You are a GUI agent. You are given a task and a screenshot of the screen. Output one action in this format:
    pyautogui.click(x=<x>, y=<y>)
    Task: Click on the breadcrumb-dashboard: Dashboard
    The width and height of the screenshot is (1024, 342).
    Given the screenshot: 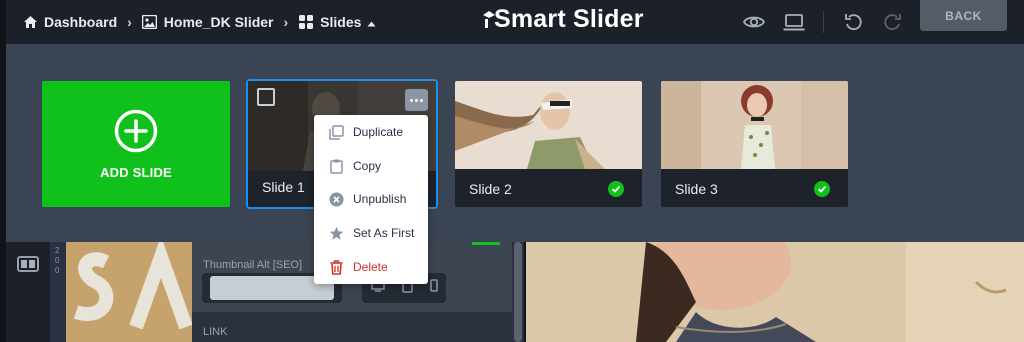 What is the action you would take?
    pyautogui.click(x=69, y=22)
    